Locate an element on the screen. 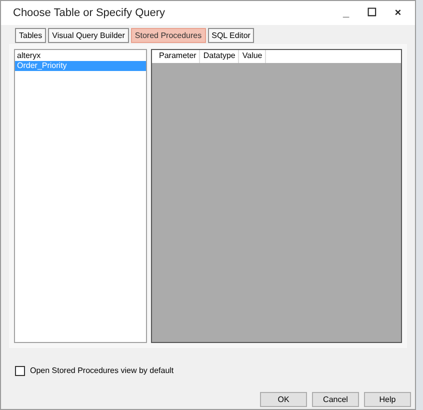  dialog-button: OK is located at coordinates (283, 399).